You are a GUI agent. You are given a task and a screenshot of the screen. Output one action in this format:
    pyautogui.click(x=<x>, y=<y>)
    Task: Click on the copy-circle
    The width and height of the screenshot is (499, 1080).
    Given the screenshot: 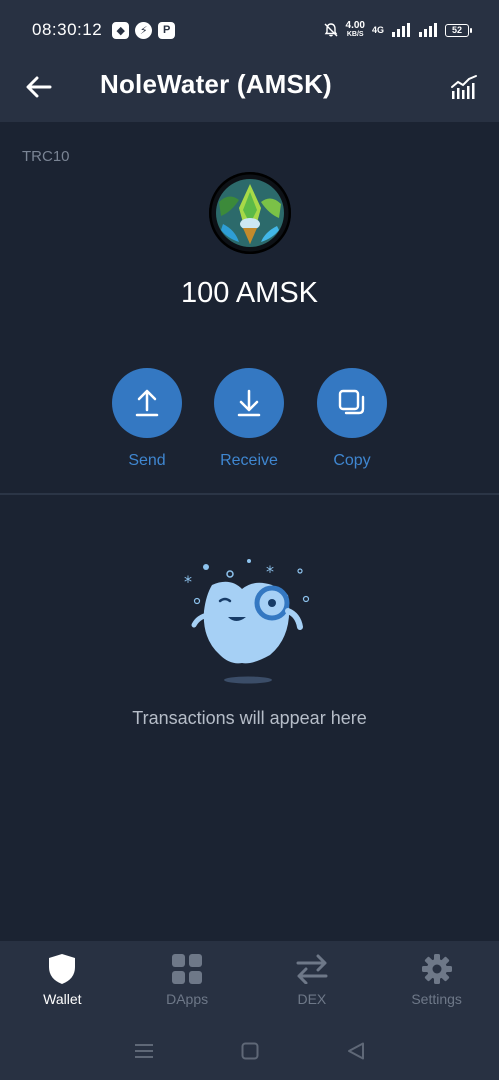 What is the action you would take?
    pyautogui.click(x=352, y=403)
    